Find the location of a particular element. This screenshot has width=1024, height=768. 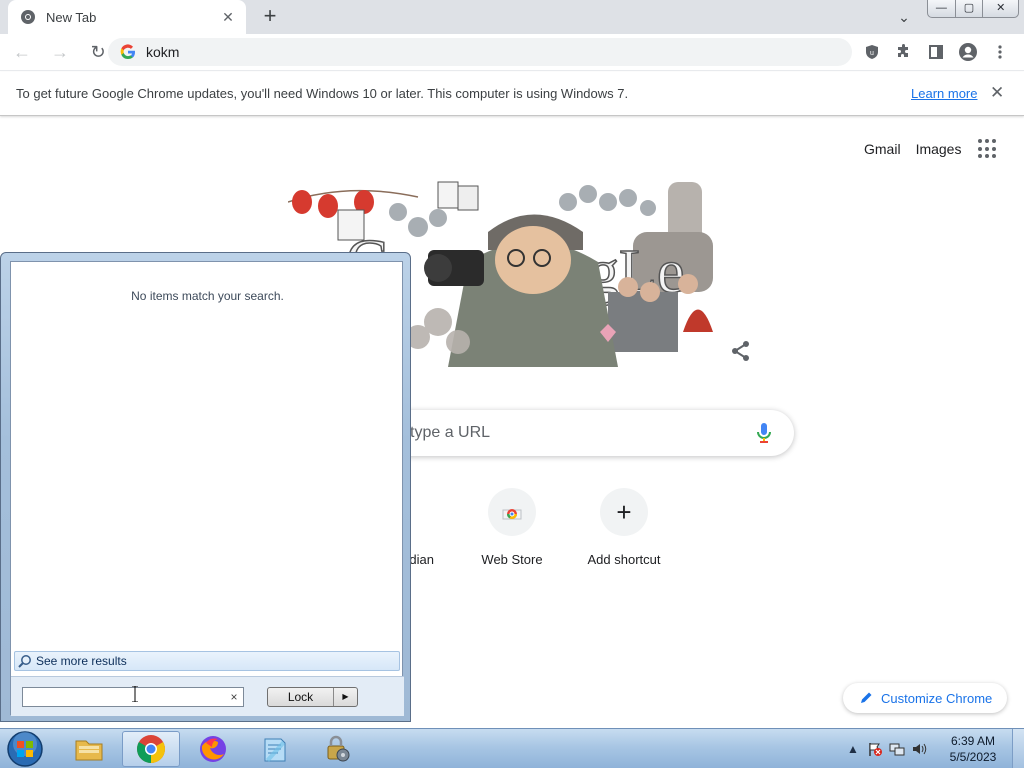

pencil-icon is located at coordinates (866, 697).